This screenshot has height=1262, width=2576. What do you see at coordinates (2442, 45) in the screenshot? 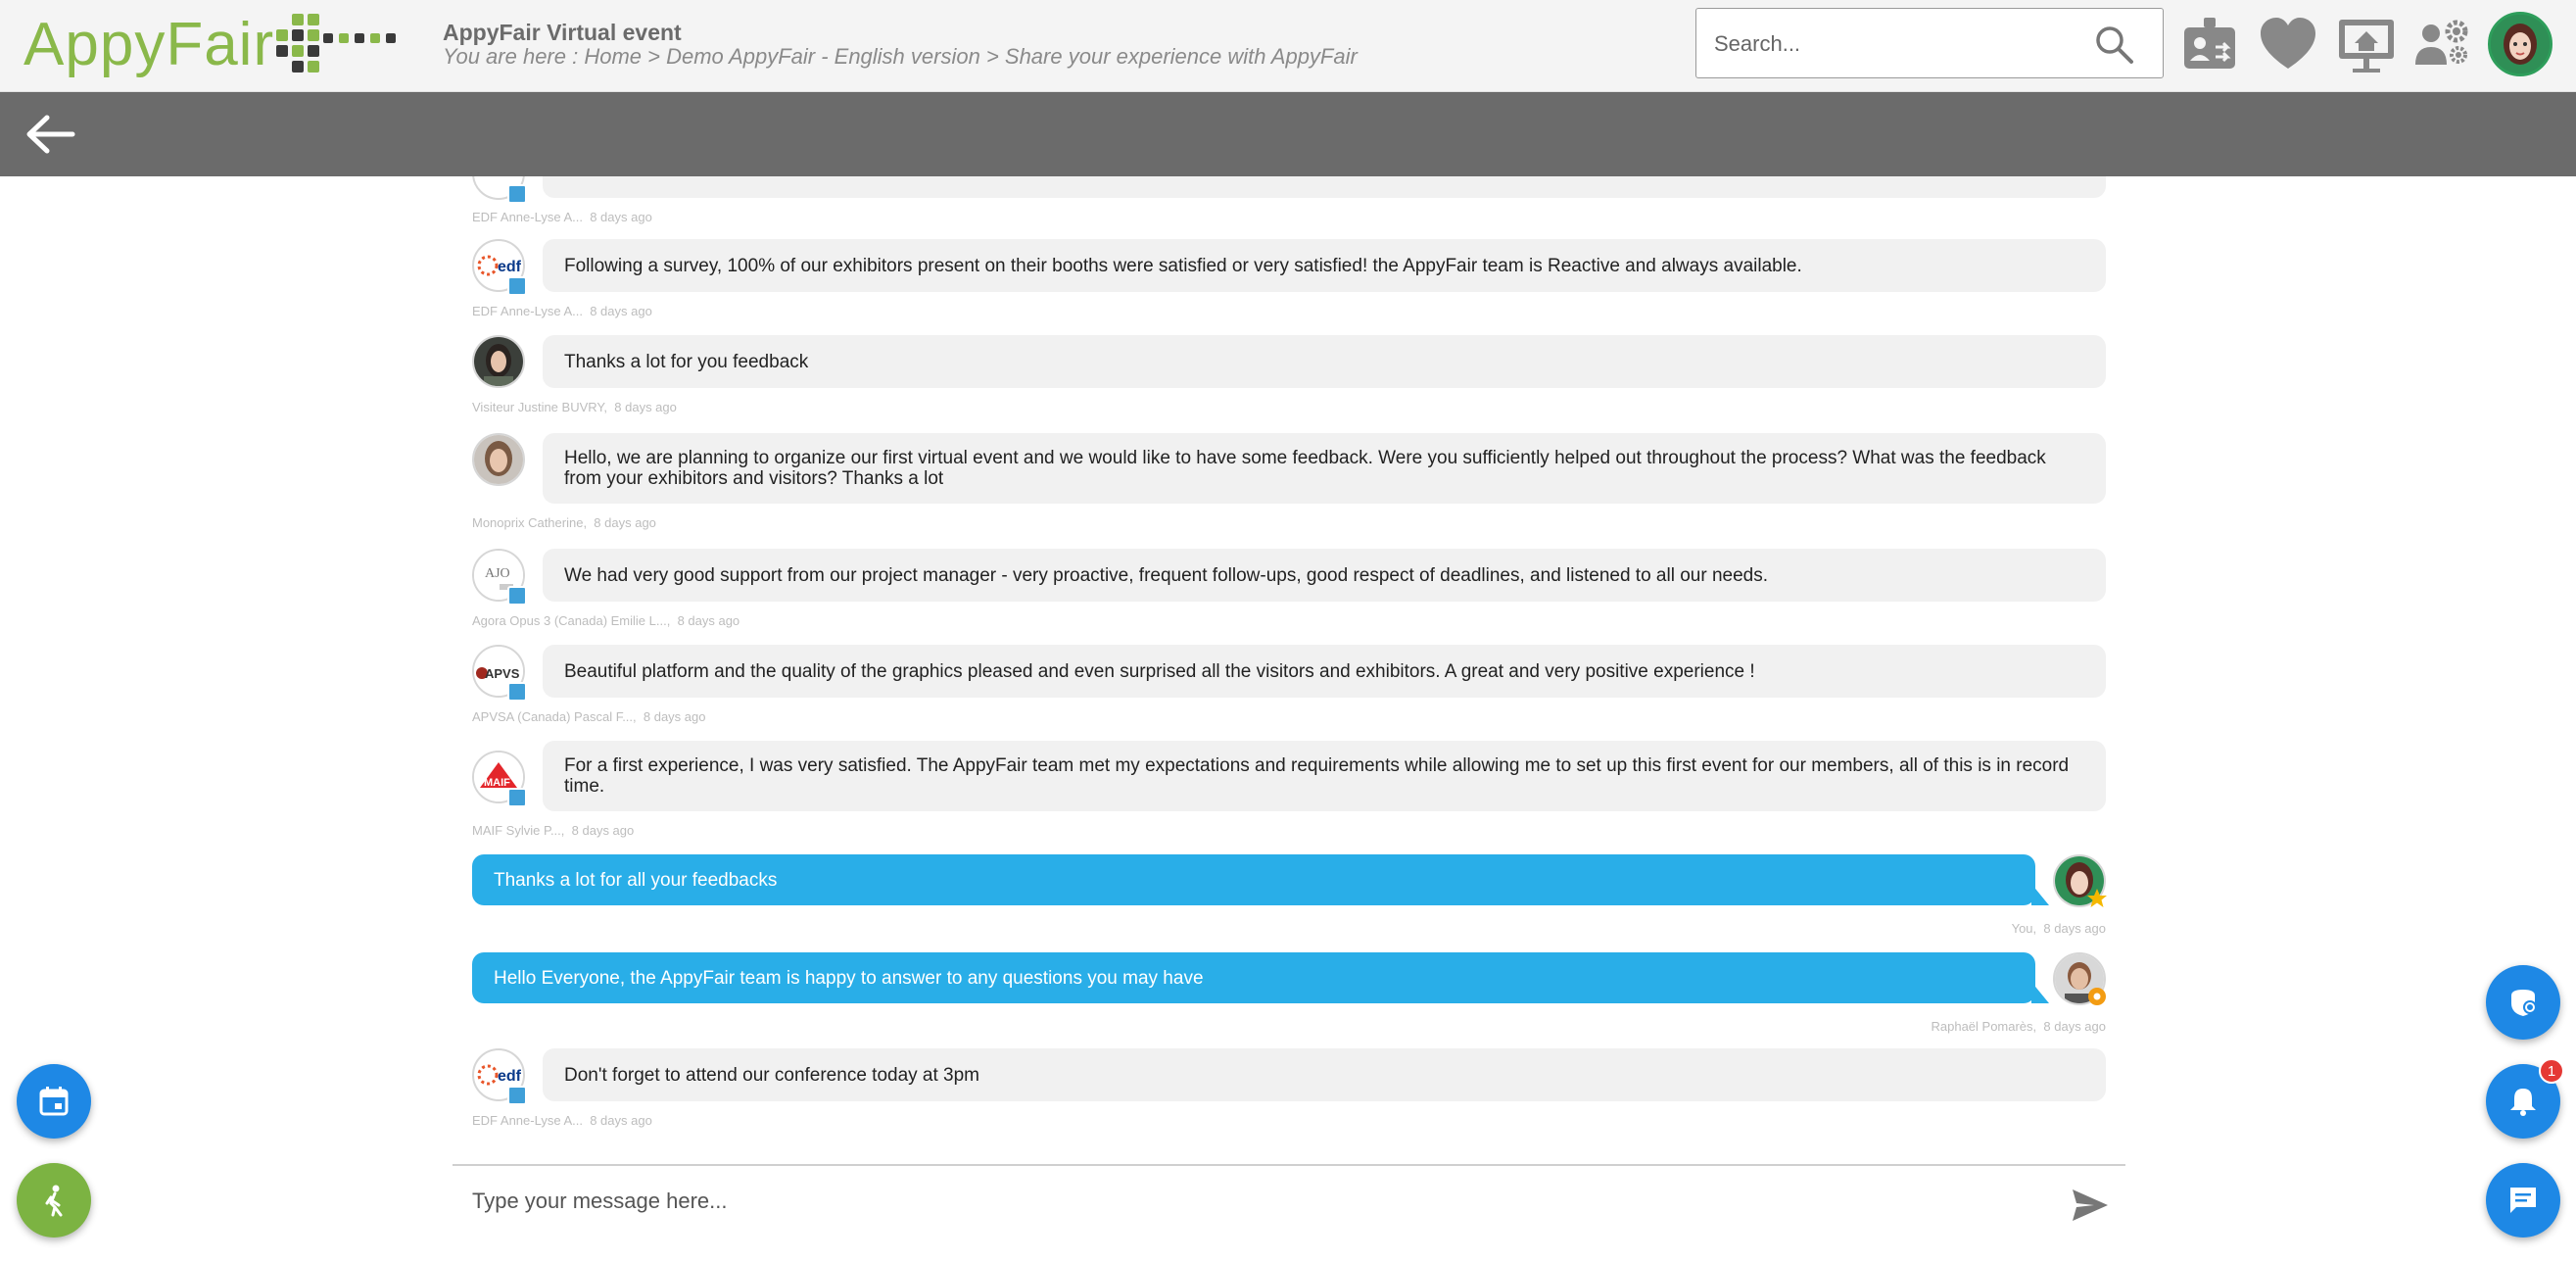
I see `exhibitors-settings-icon` at bounding box center [2442, 45].